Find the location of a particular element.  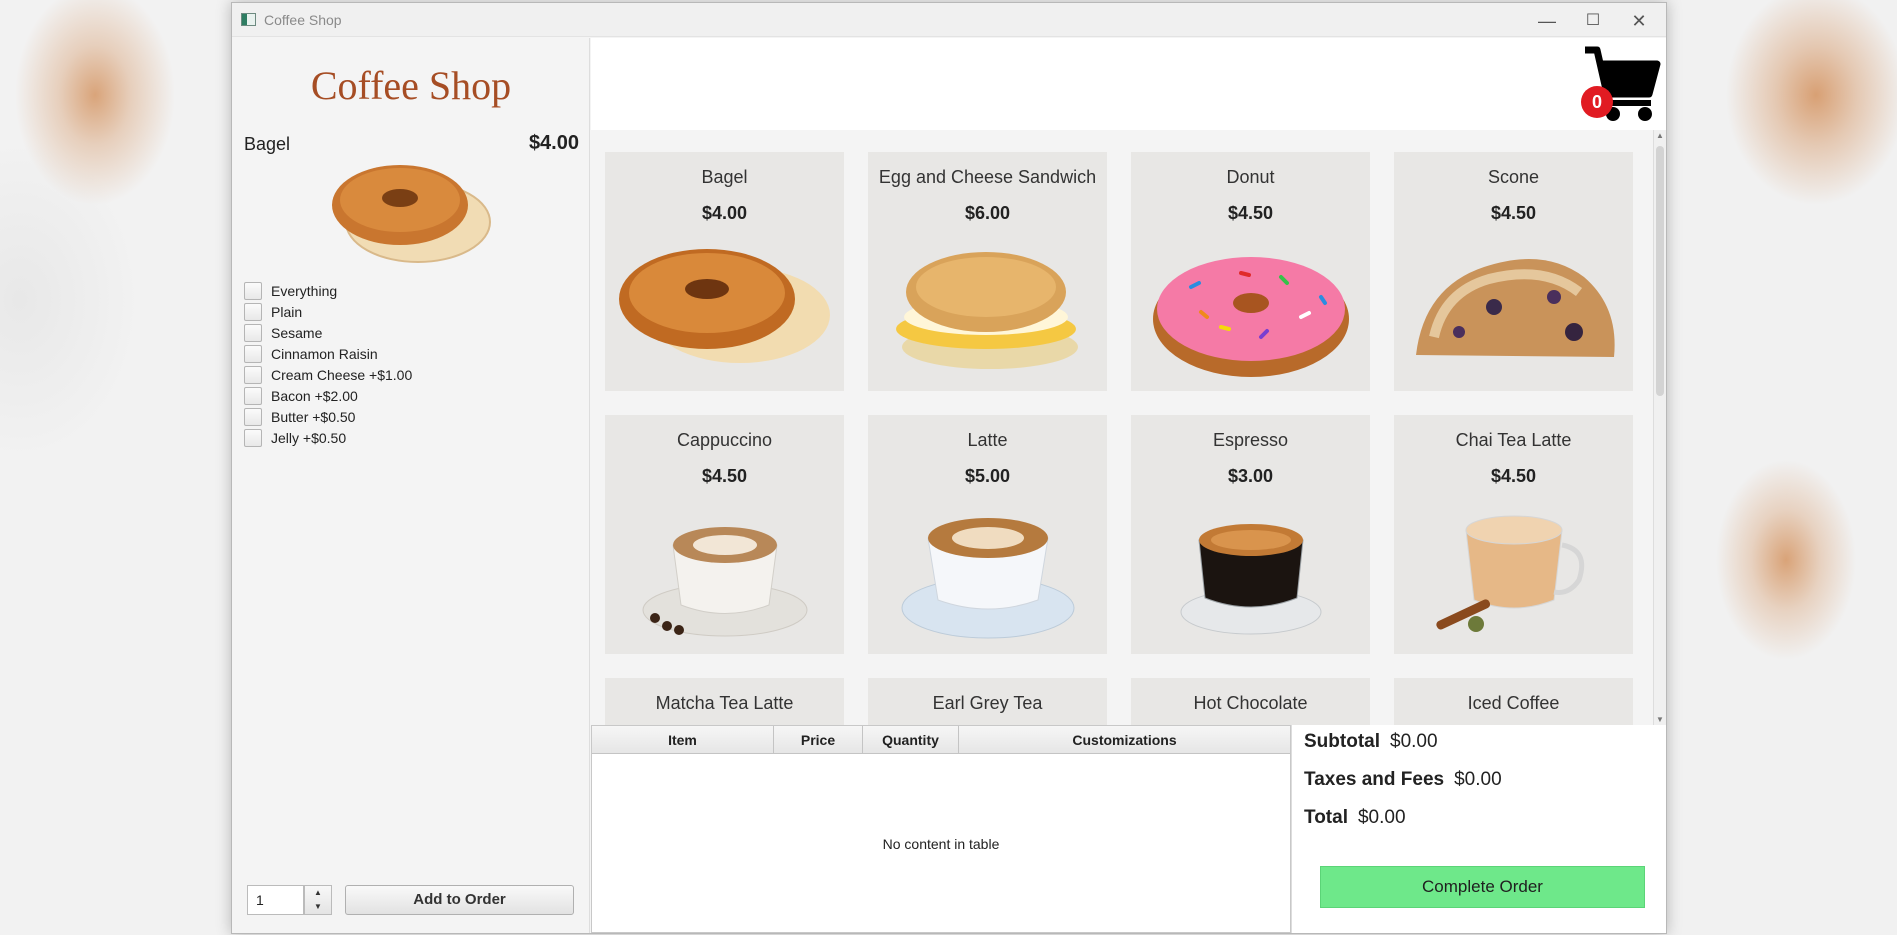

empty-table-message: No content in table is located at coordinates (941, 844).